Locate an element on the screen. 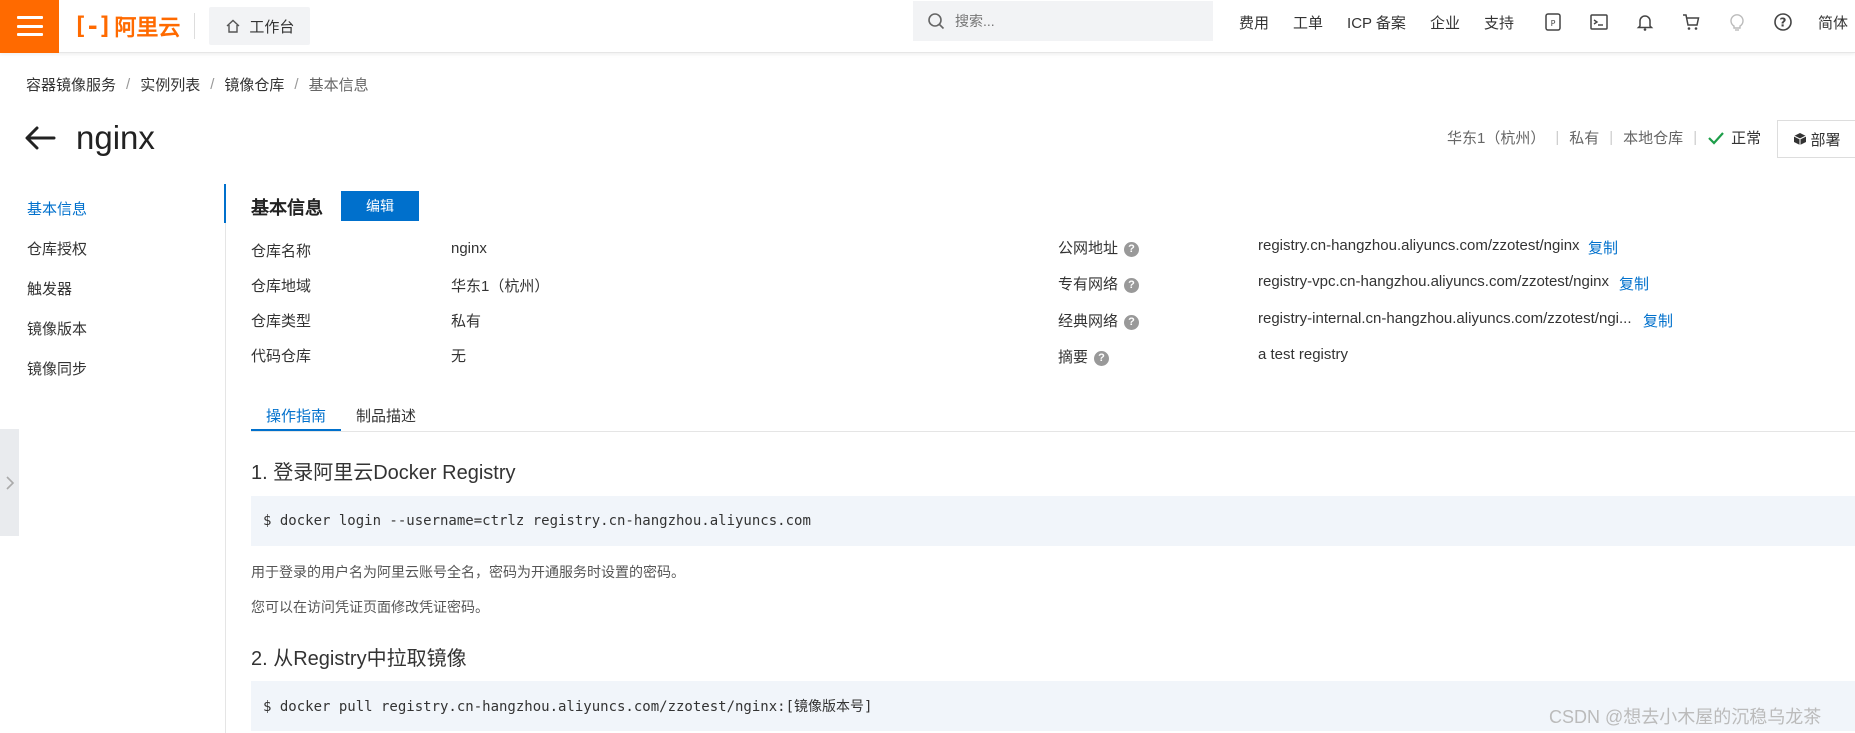 Image resolution: width=1855 pixels, height=733 pixels. nav-item-image-versions: 镜像版本 is located at coordinates (57, 328).